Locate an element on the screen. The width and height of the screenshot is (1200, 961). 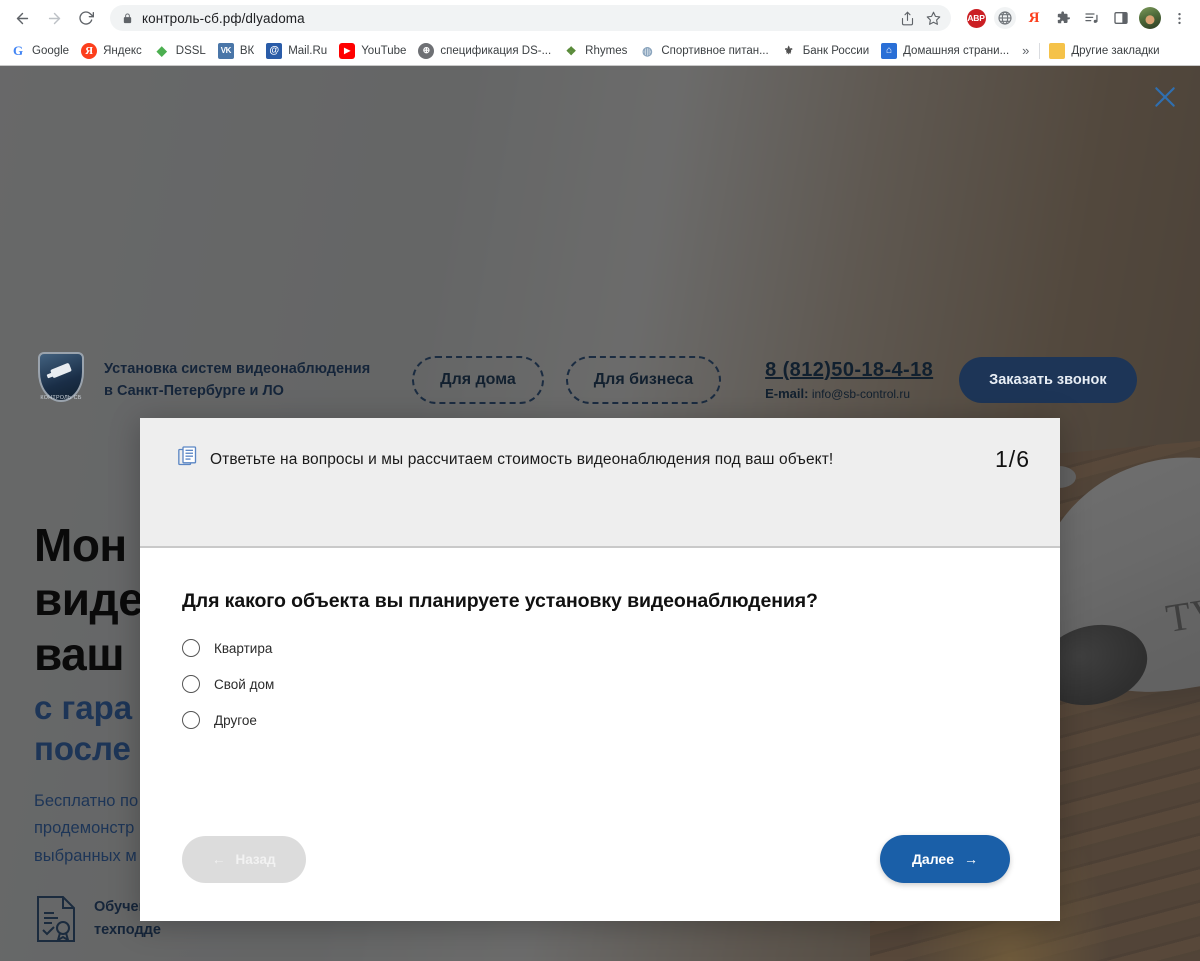
back-icon is located at coordinates (22, 18).